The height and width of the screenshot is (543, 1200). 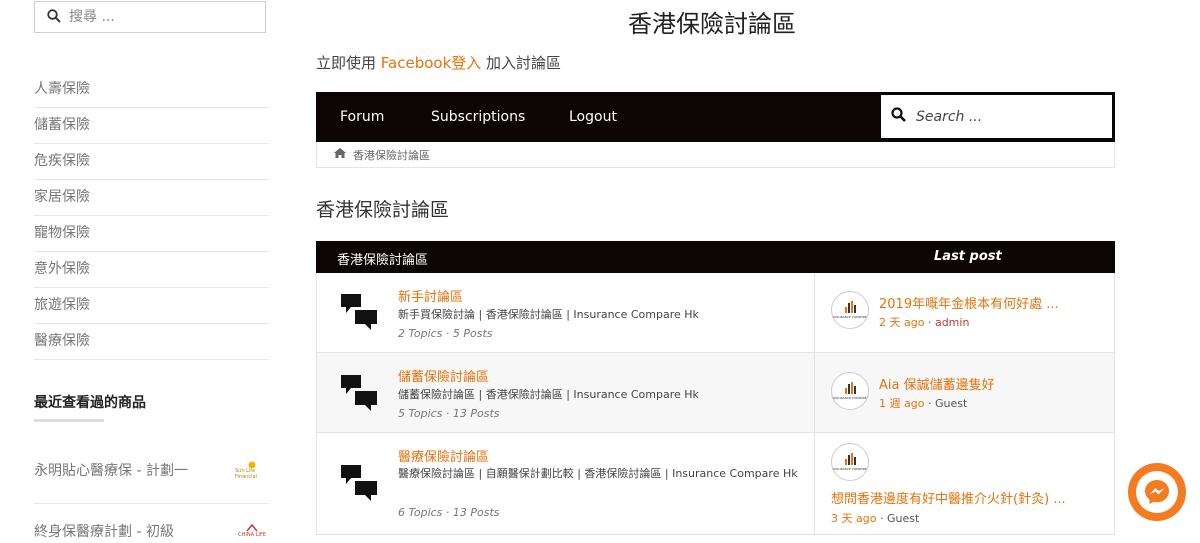 I want to click on home-icon, so click(x=340, y=154).